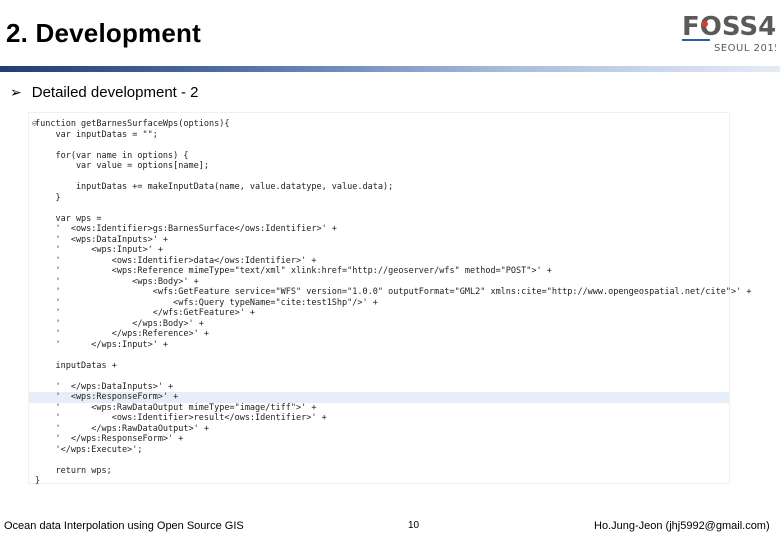 This screenshot has width=780, height=540. What do you see at coordinates (379, 124) in the screenshot?
I see `code-line: ⊖ function getBarnesSurfaceWps(options){` at bounding box center [379, 124].